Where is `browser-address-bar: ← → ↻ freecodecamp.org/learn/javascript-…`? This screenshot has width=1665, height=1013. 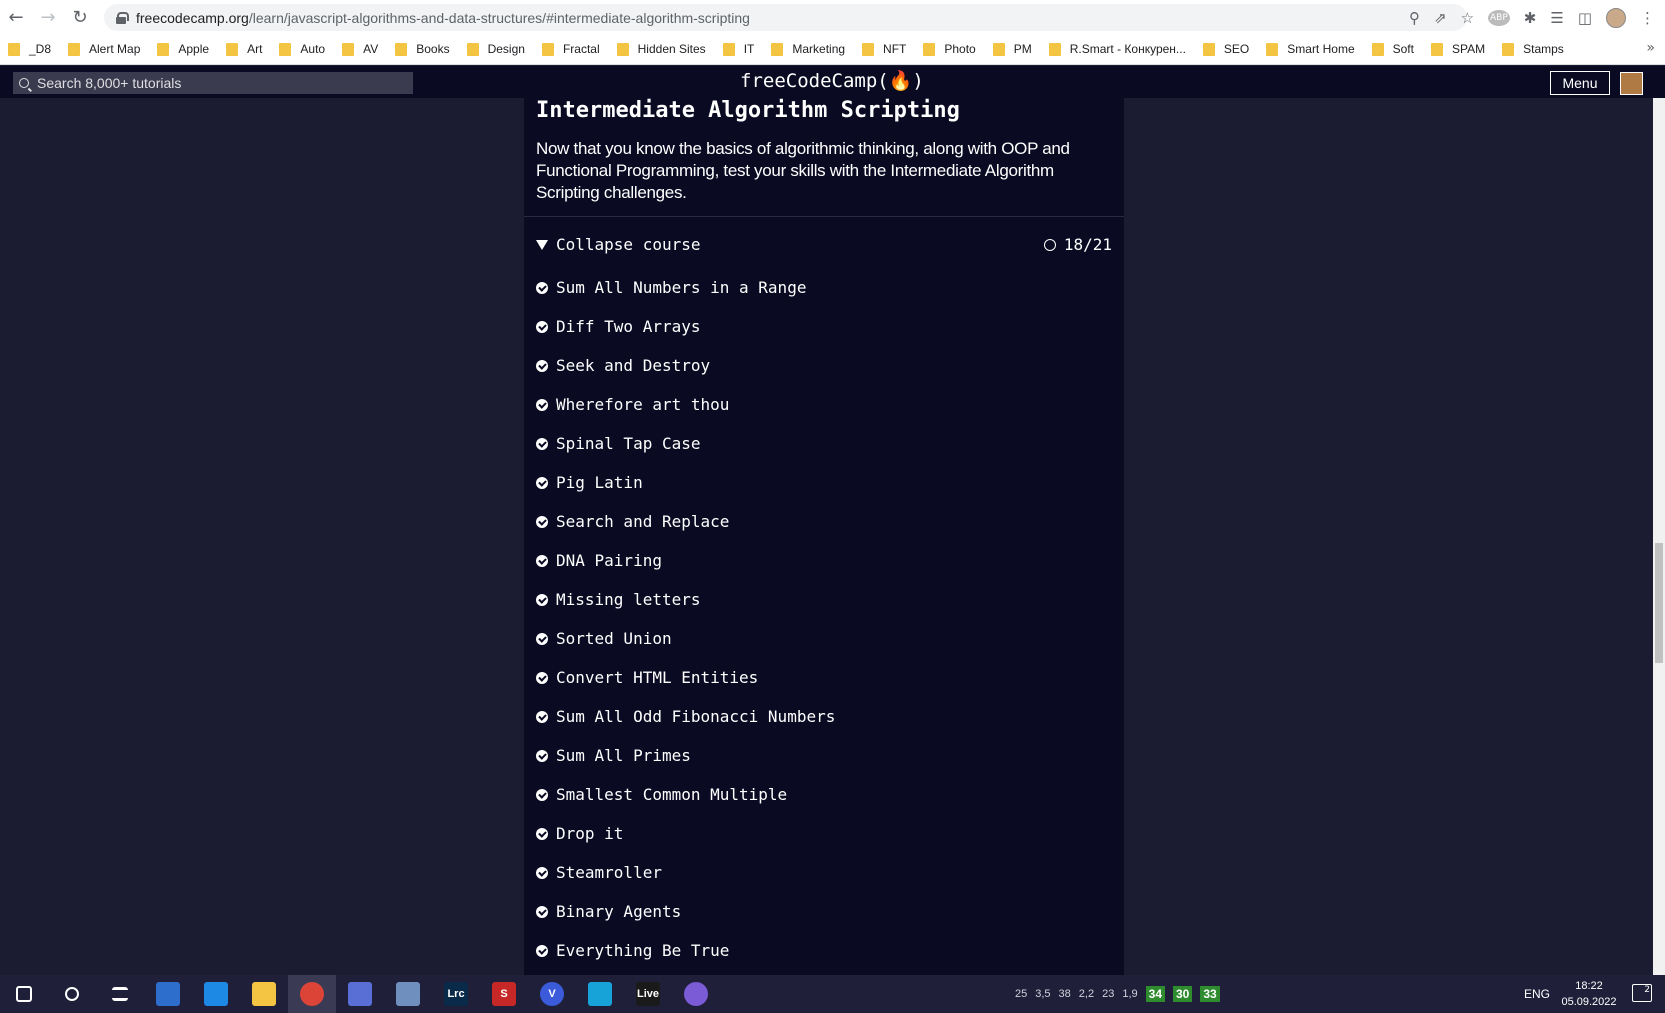
browser-address-bar: ← → ↻ freecodecamp.org/learn/javascript-… is located at coordinates (832, 17).